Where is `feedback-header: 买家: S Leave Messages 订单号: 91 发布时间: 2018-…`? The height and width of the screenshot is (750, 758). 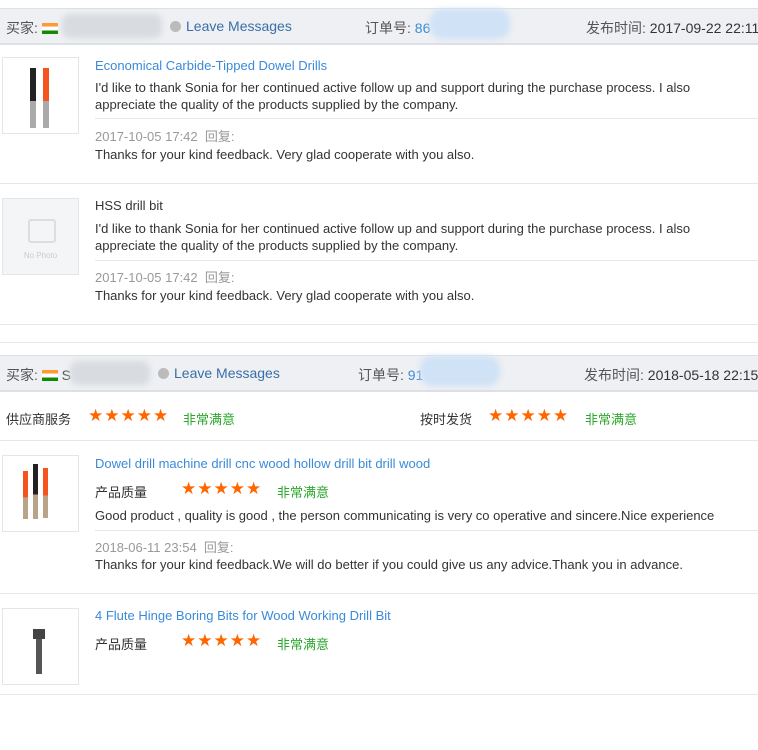
feedback-header: 买家: S Leave Messages 订单号: 91 发布时间: 2018-… is located at coordinates (379, 373).